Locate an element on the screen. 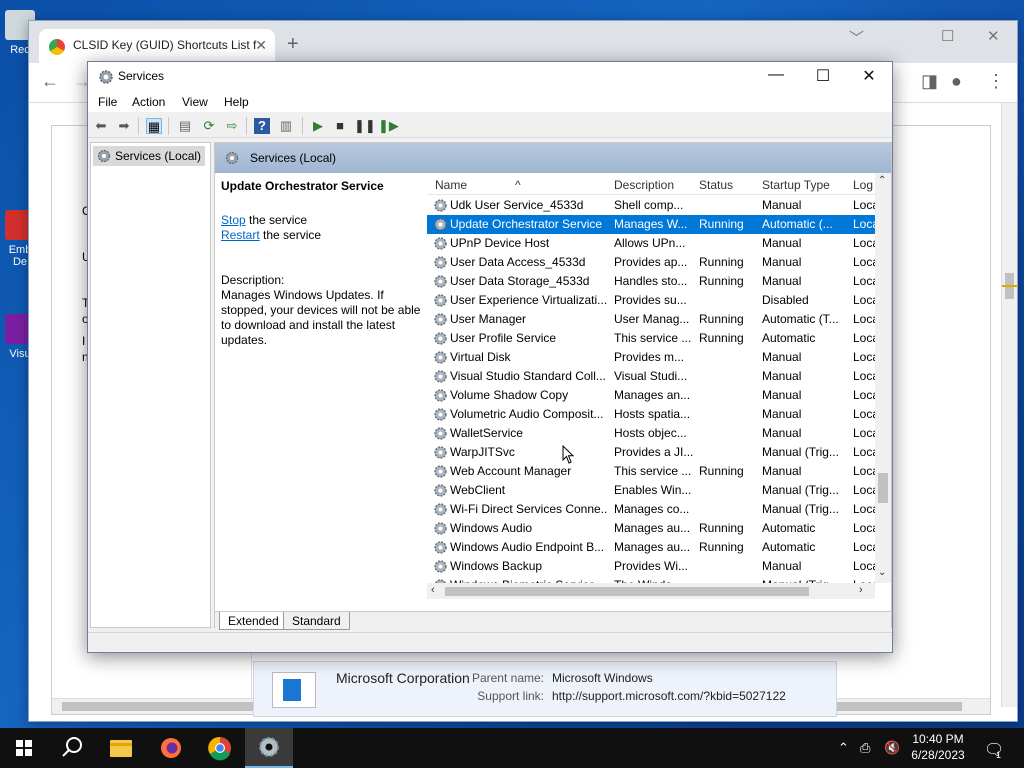 This screenshot has width=1024, height=768. table-row: UPnP Device Host Allows UPn... Manual Loca is located at coordinates (651, 243).